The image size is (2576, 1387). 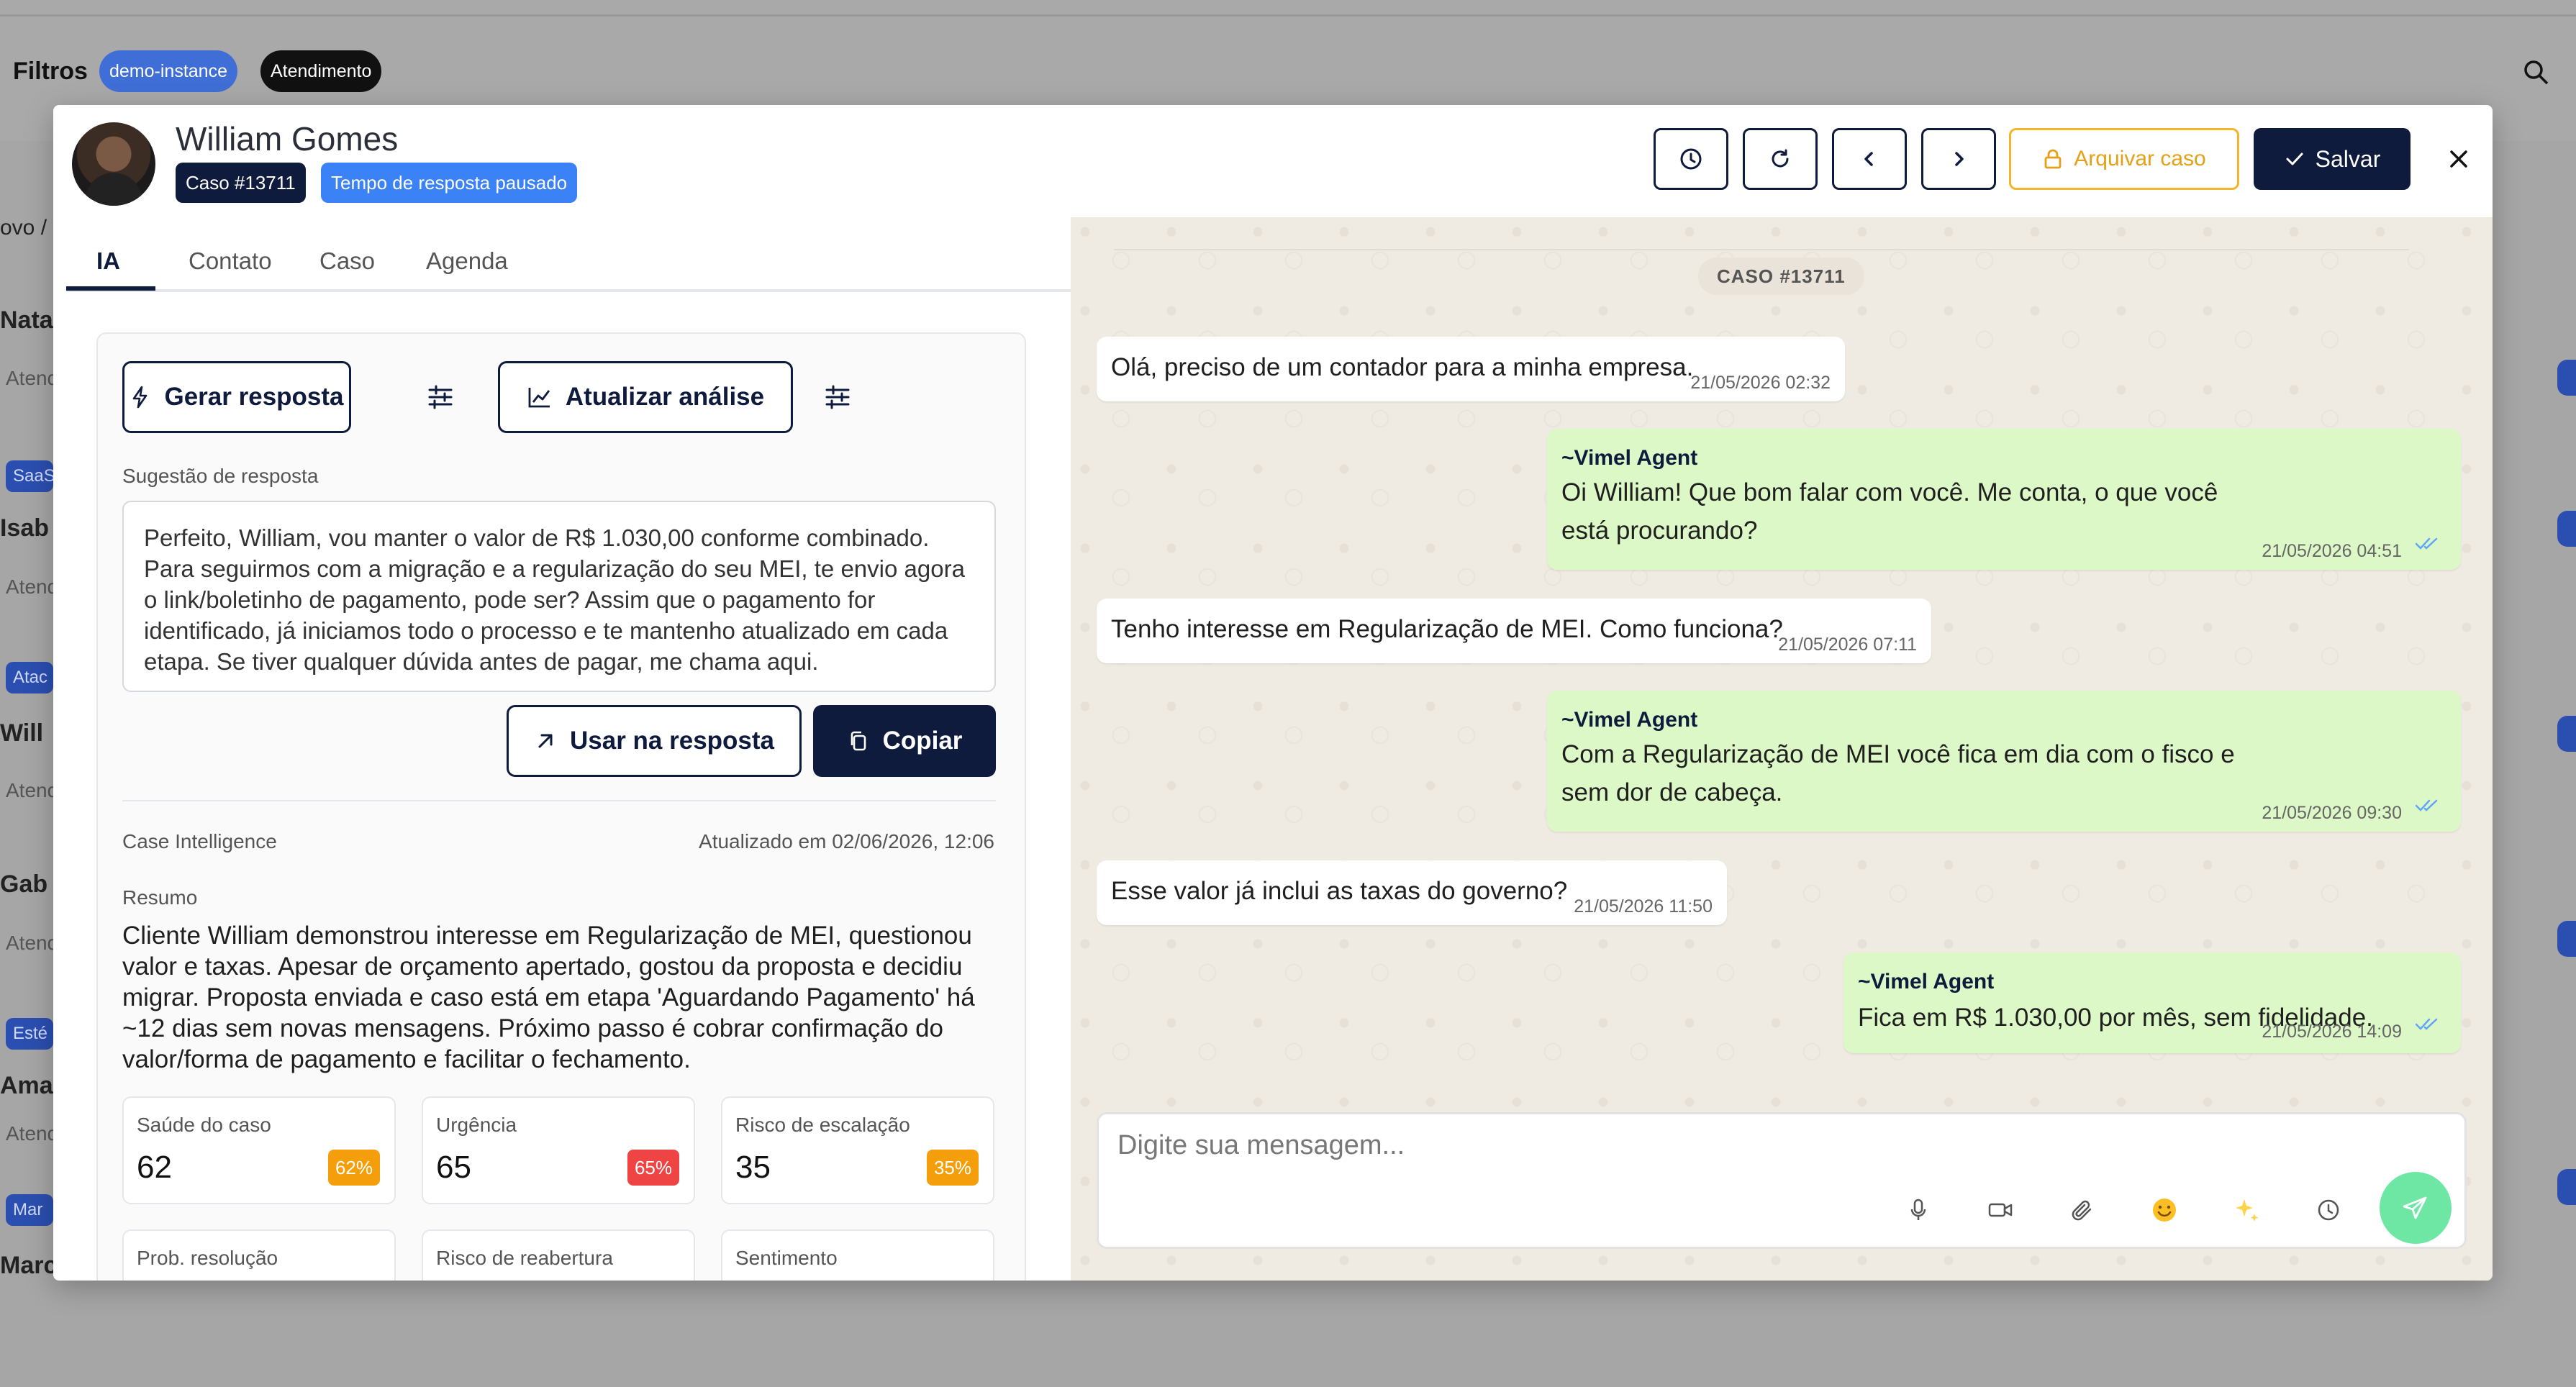 I want to click on metric-title: Saúde do caso, so click(x=204, y=1125).